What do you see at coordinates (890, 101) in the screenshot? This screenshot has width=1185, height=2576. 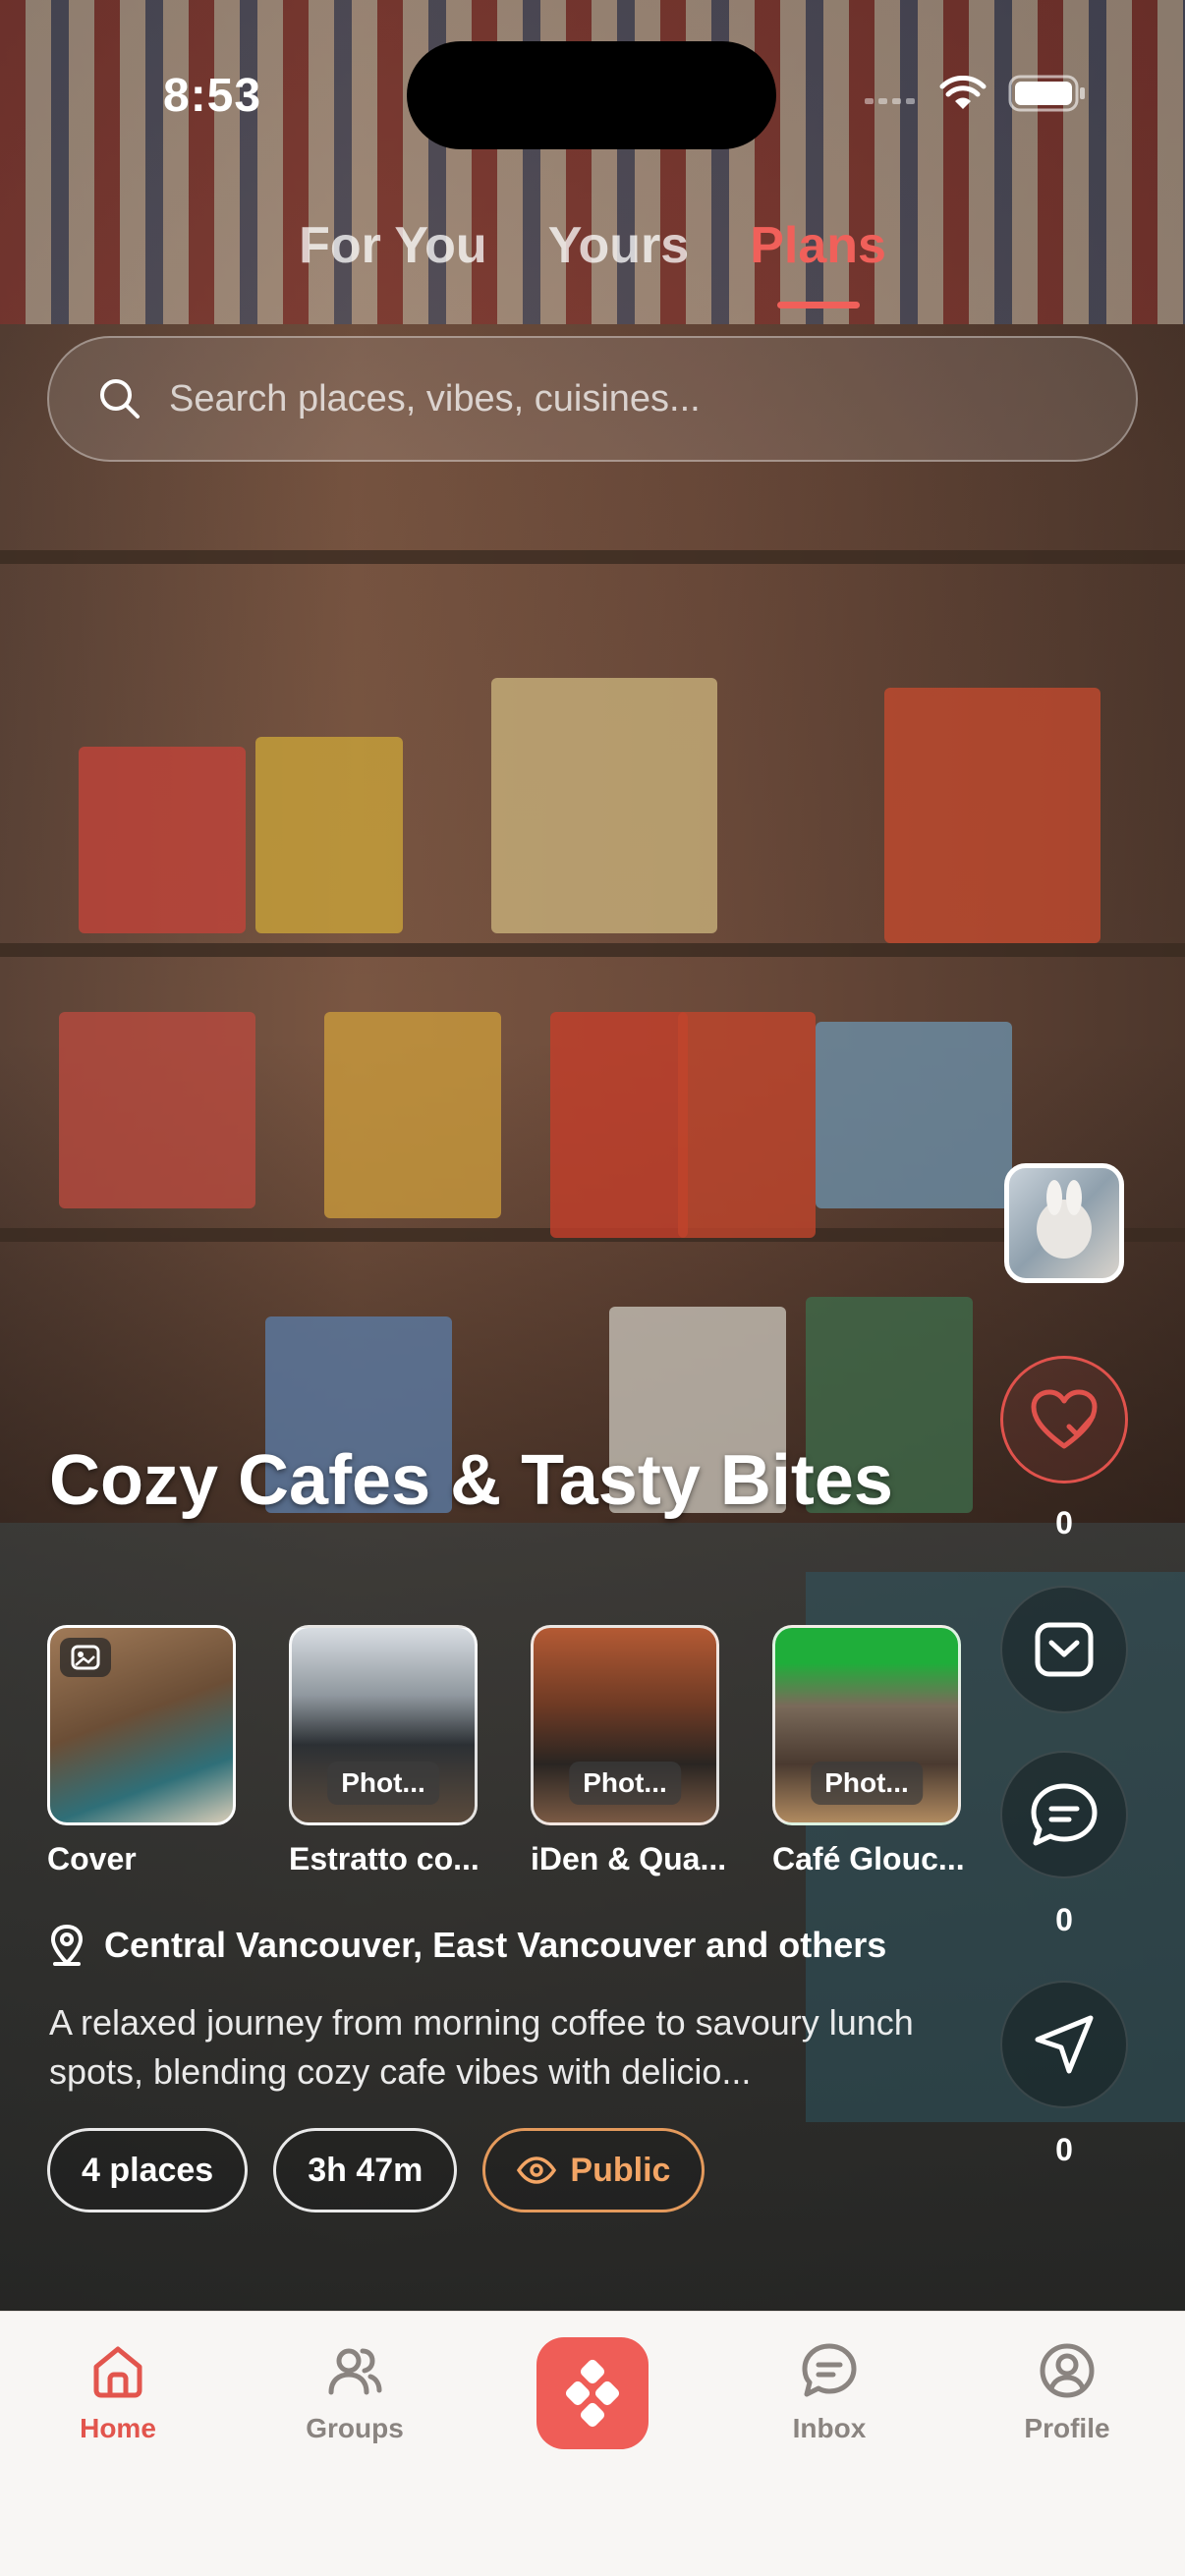 I see `cellular-icon` at bounding box center [890, 101].